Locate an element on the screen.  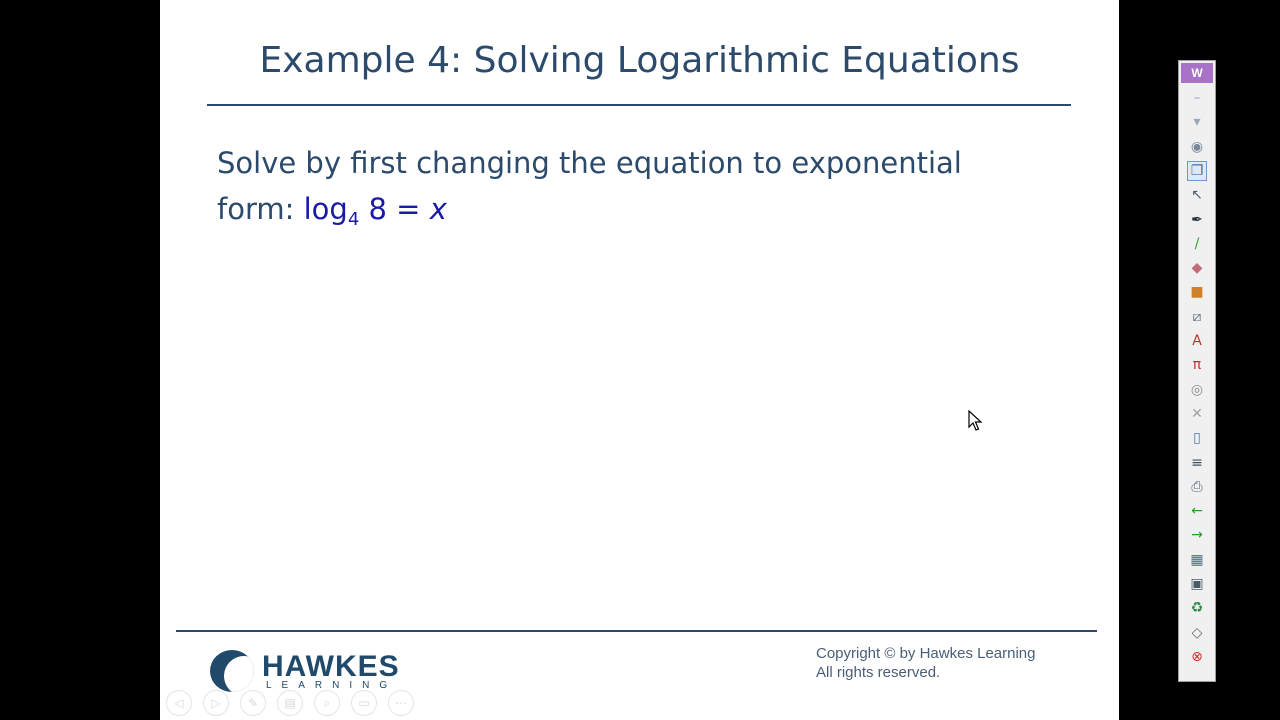
pen-icon: ✒ is located at coordinates (1197, 220).